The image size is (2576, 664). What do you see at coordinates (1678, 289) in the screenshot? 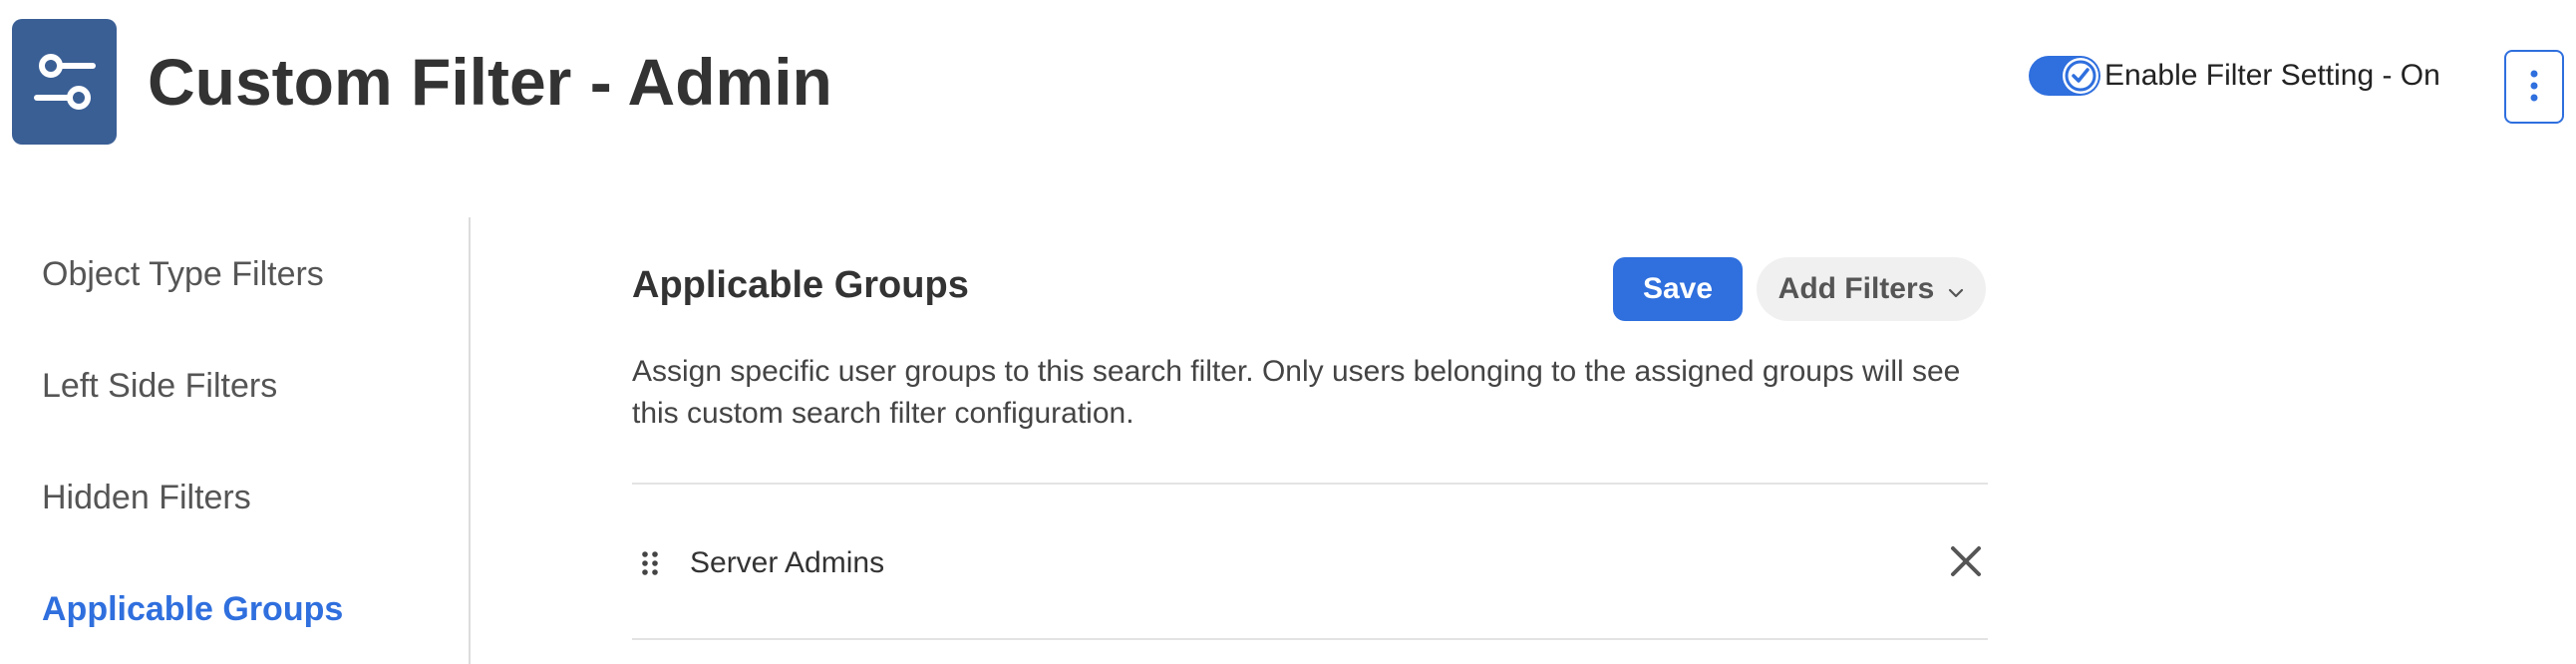
I see `save-button: Save` at bounding box center [1678, 289].